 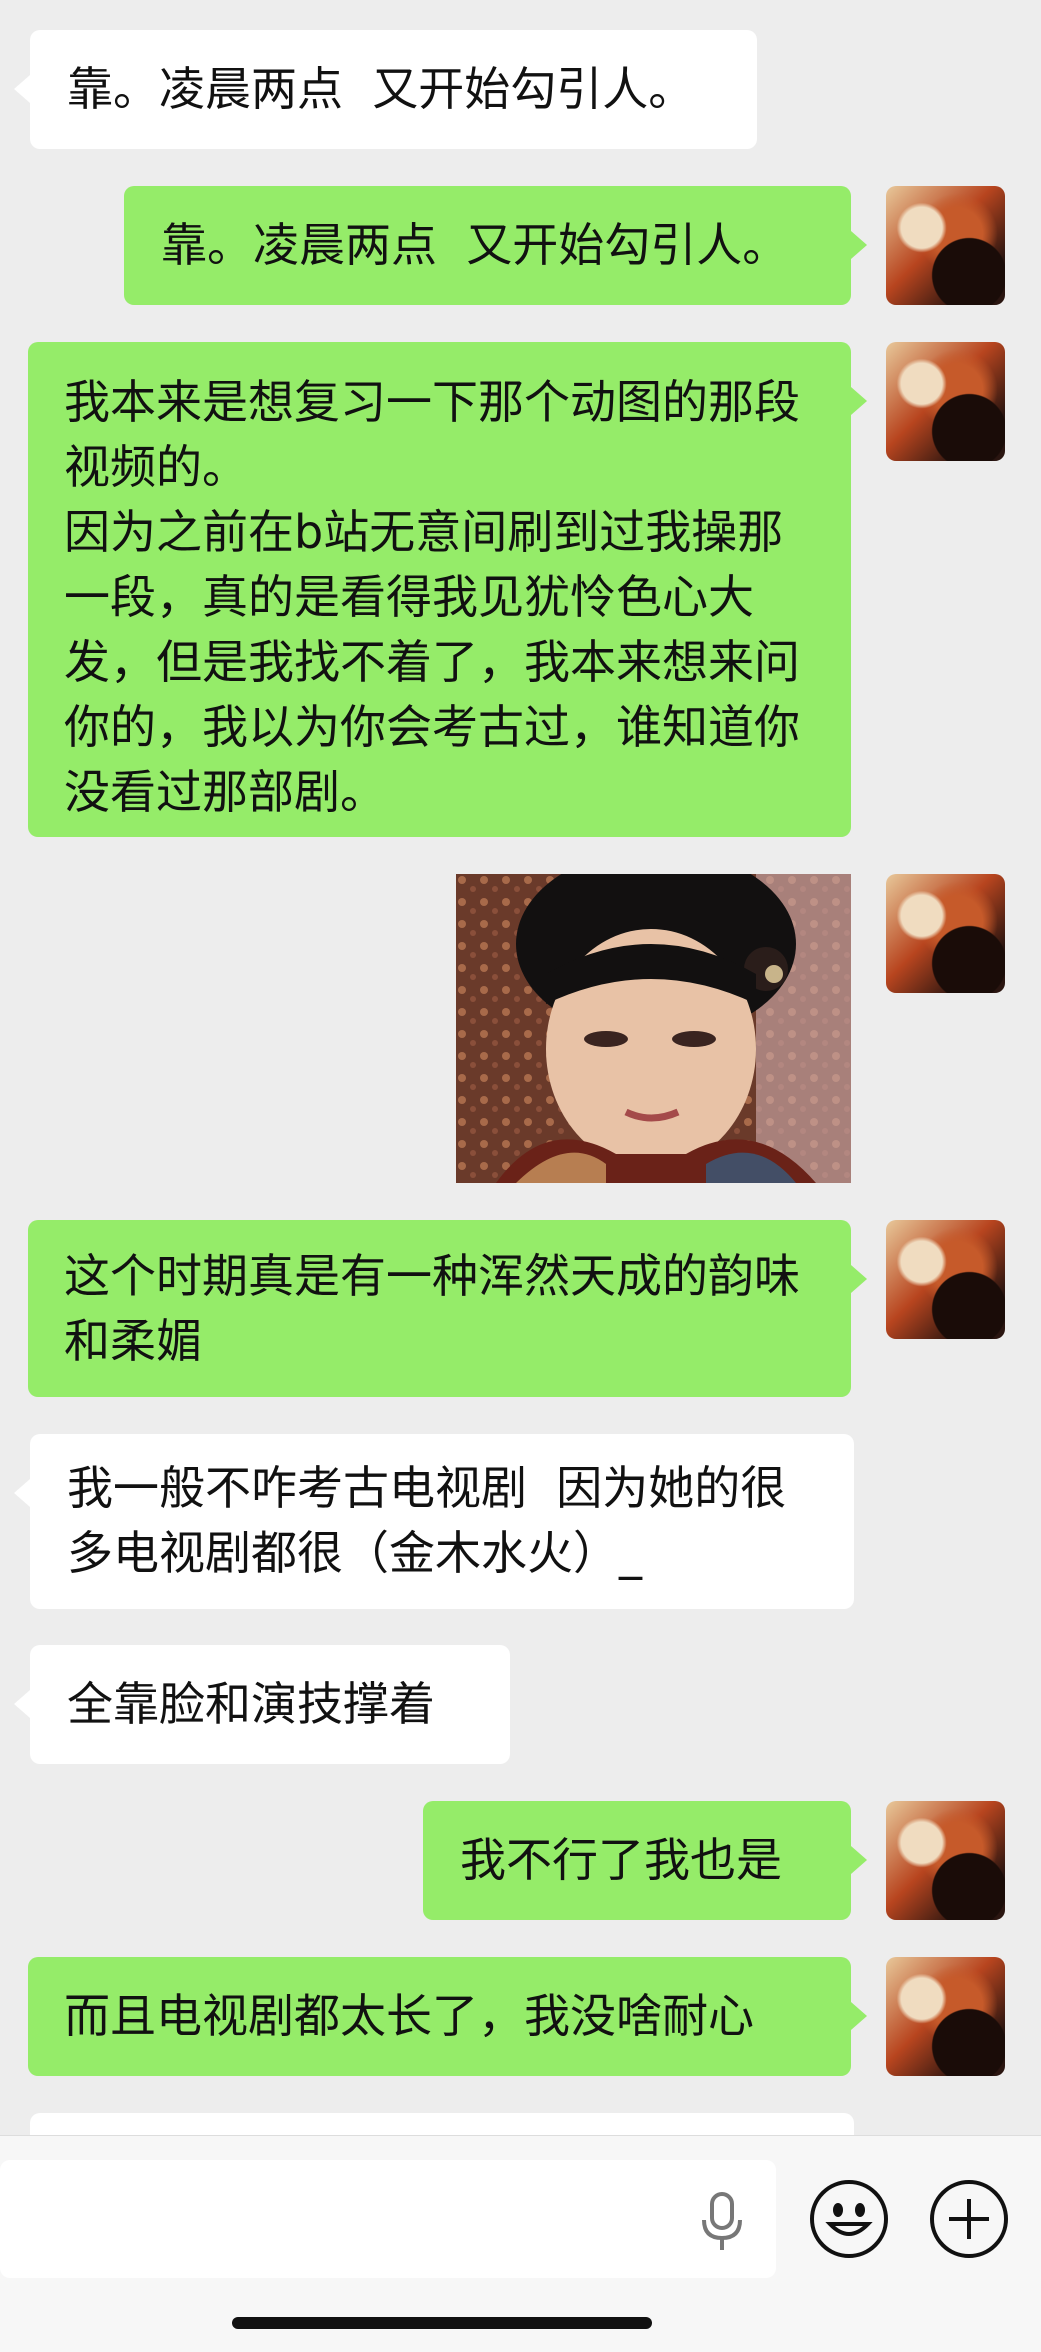 I want to click on home-indicator, so click(x=442, y=2323).